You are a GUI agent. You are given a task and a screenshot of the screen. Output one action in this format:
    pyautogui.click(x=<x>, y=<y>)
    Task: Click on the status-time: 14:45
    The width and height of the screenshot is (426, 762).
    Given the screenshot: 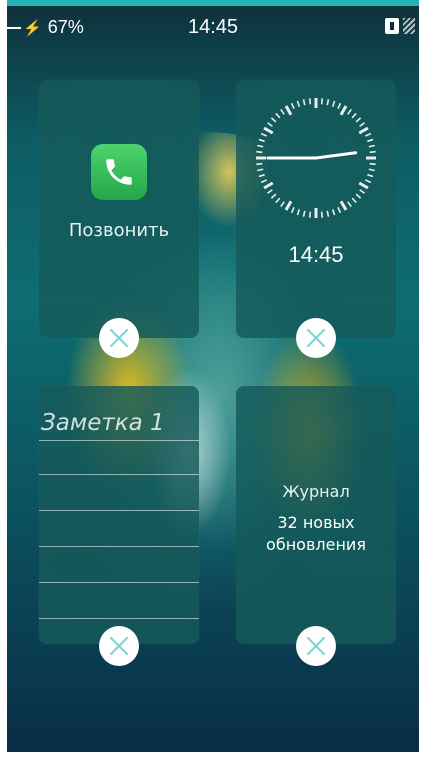 What is the action you would take?
    pyautogui.click(x=213, y=27)
    